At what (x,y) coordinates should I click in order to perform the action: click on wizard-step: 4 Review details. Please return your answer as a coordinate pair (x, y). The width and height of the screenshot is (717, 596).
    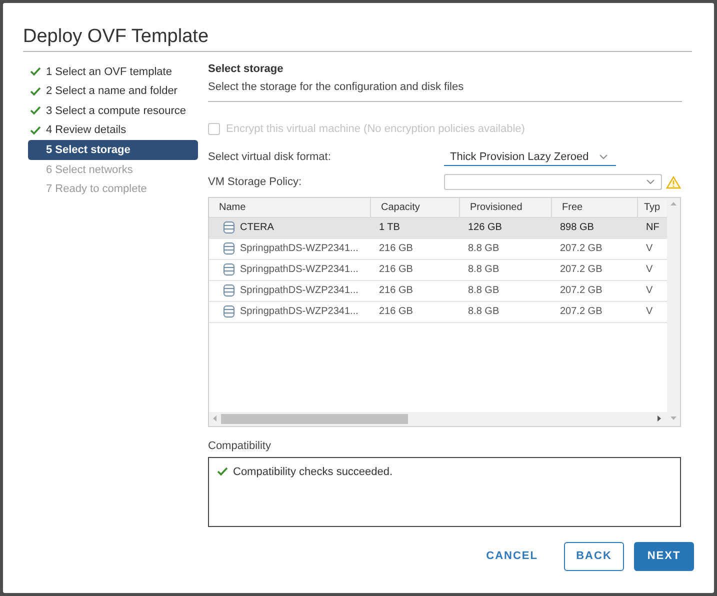
    Looking at the image, I should click on (113, 130).